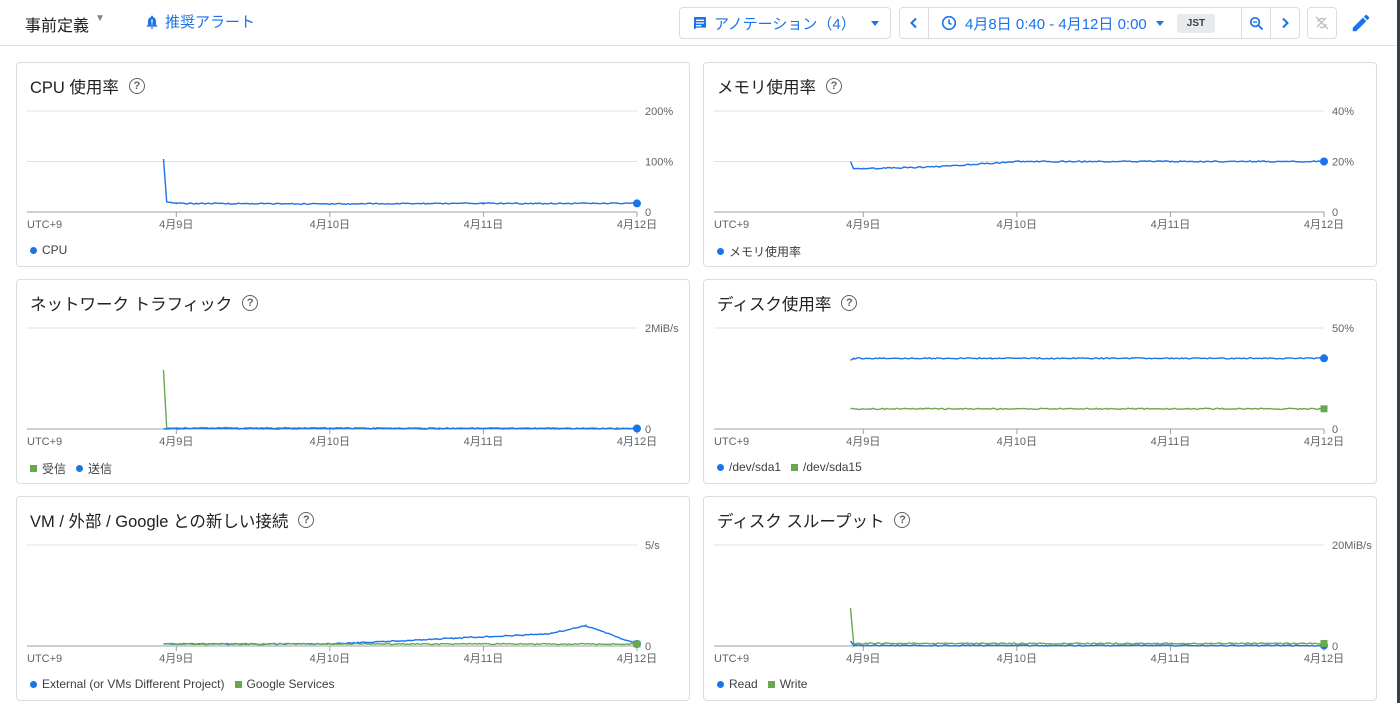 The height and width of the screenshot is (703, 1400). Describe the element at coordinates (793, 684) in the screenshot. I see `legend-label: Write` at that location.